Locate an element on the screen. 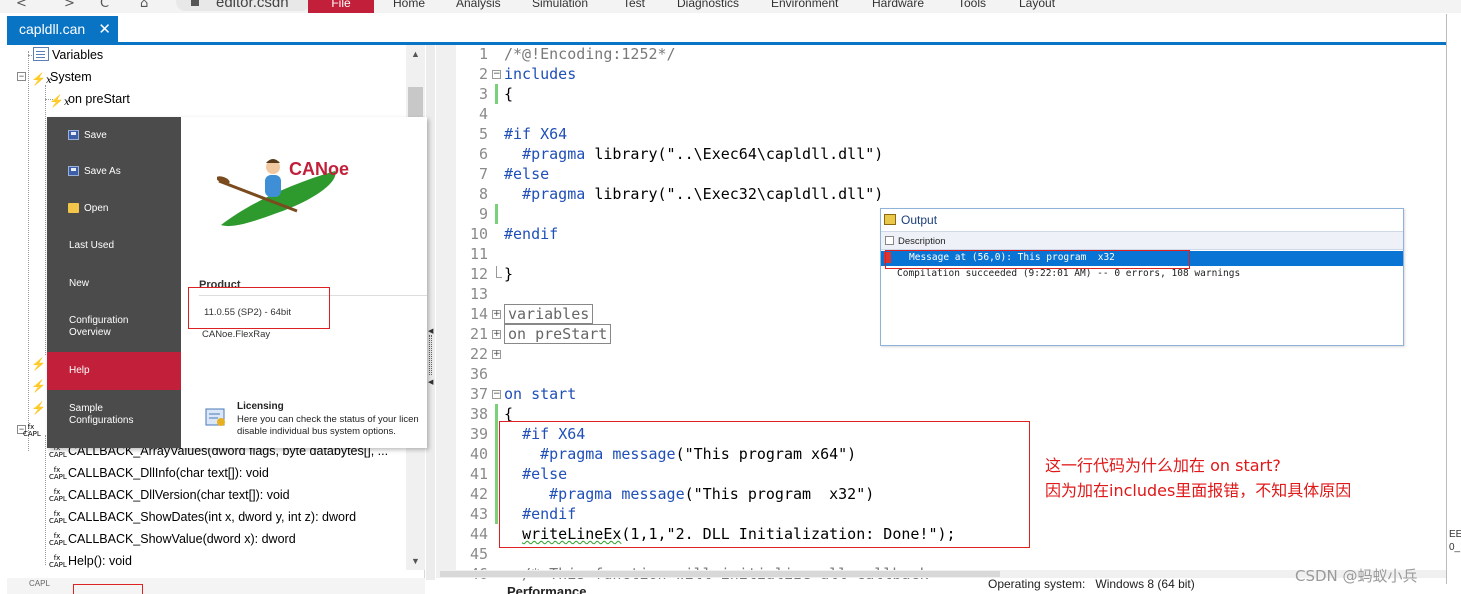  ribbon-tab-test: Test is located at coordinates (634, 5).